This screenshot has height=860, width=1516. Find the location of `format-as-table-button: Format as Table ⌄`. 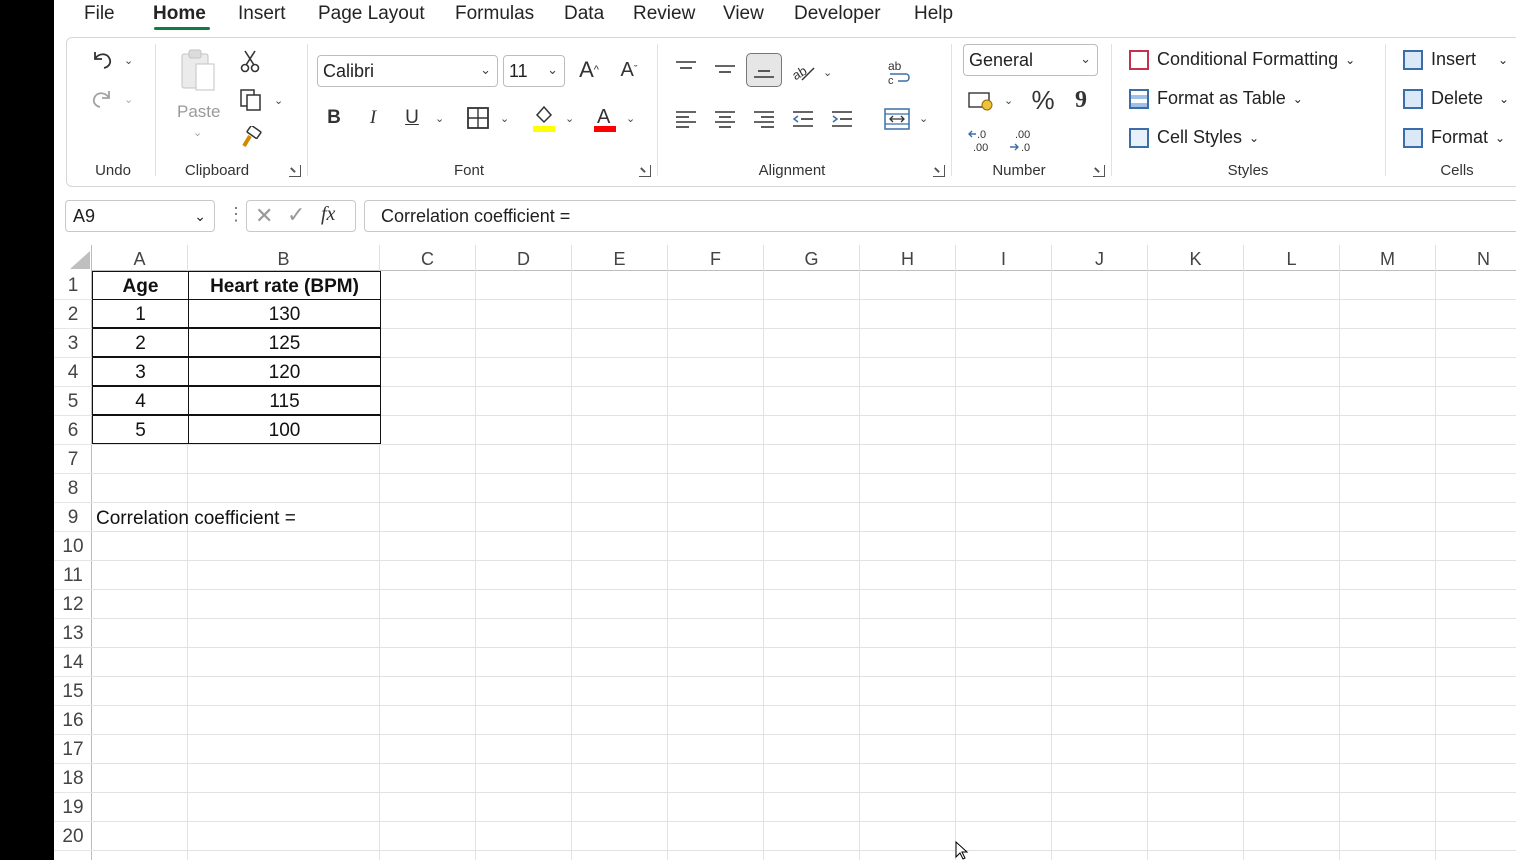

format-as-table-button: Format as Table ⌄ is located at coordinates (1216, 98).